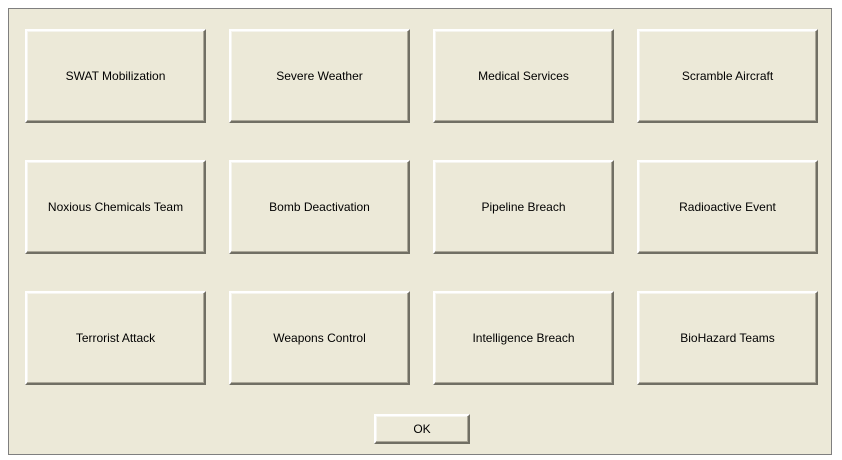 This screenshot has width=842, height=460. What do you see at coordinates (319, 338) in the screenshot?
I see `weapons-control-button: Weapons Control` at bounding box center [319, 338].